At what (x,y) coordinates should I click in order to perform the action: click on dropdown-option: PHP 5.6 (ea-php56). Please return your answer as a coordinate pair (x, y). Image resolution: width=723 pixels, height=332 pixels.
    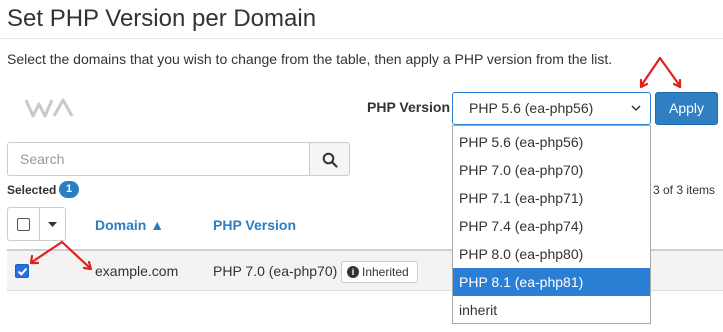
    Looking at the image, I should click on (551, 142).